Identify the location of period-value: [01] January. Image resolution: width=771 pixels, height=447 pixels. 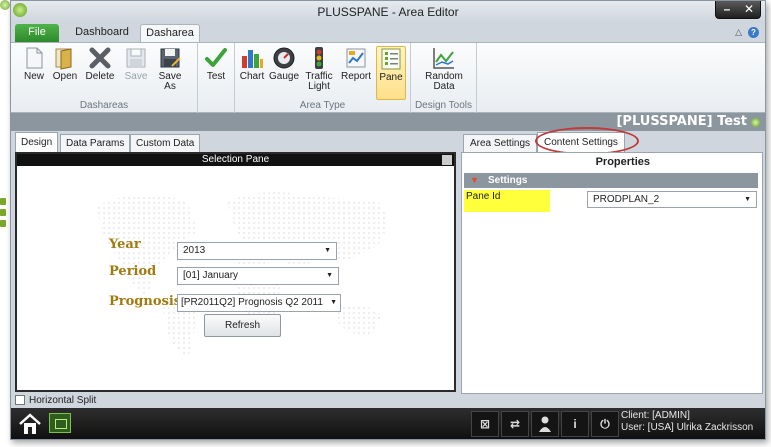
(211, 275).